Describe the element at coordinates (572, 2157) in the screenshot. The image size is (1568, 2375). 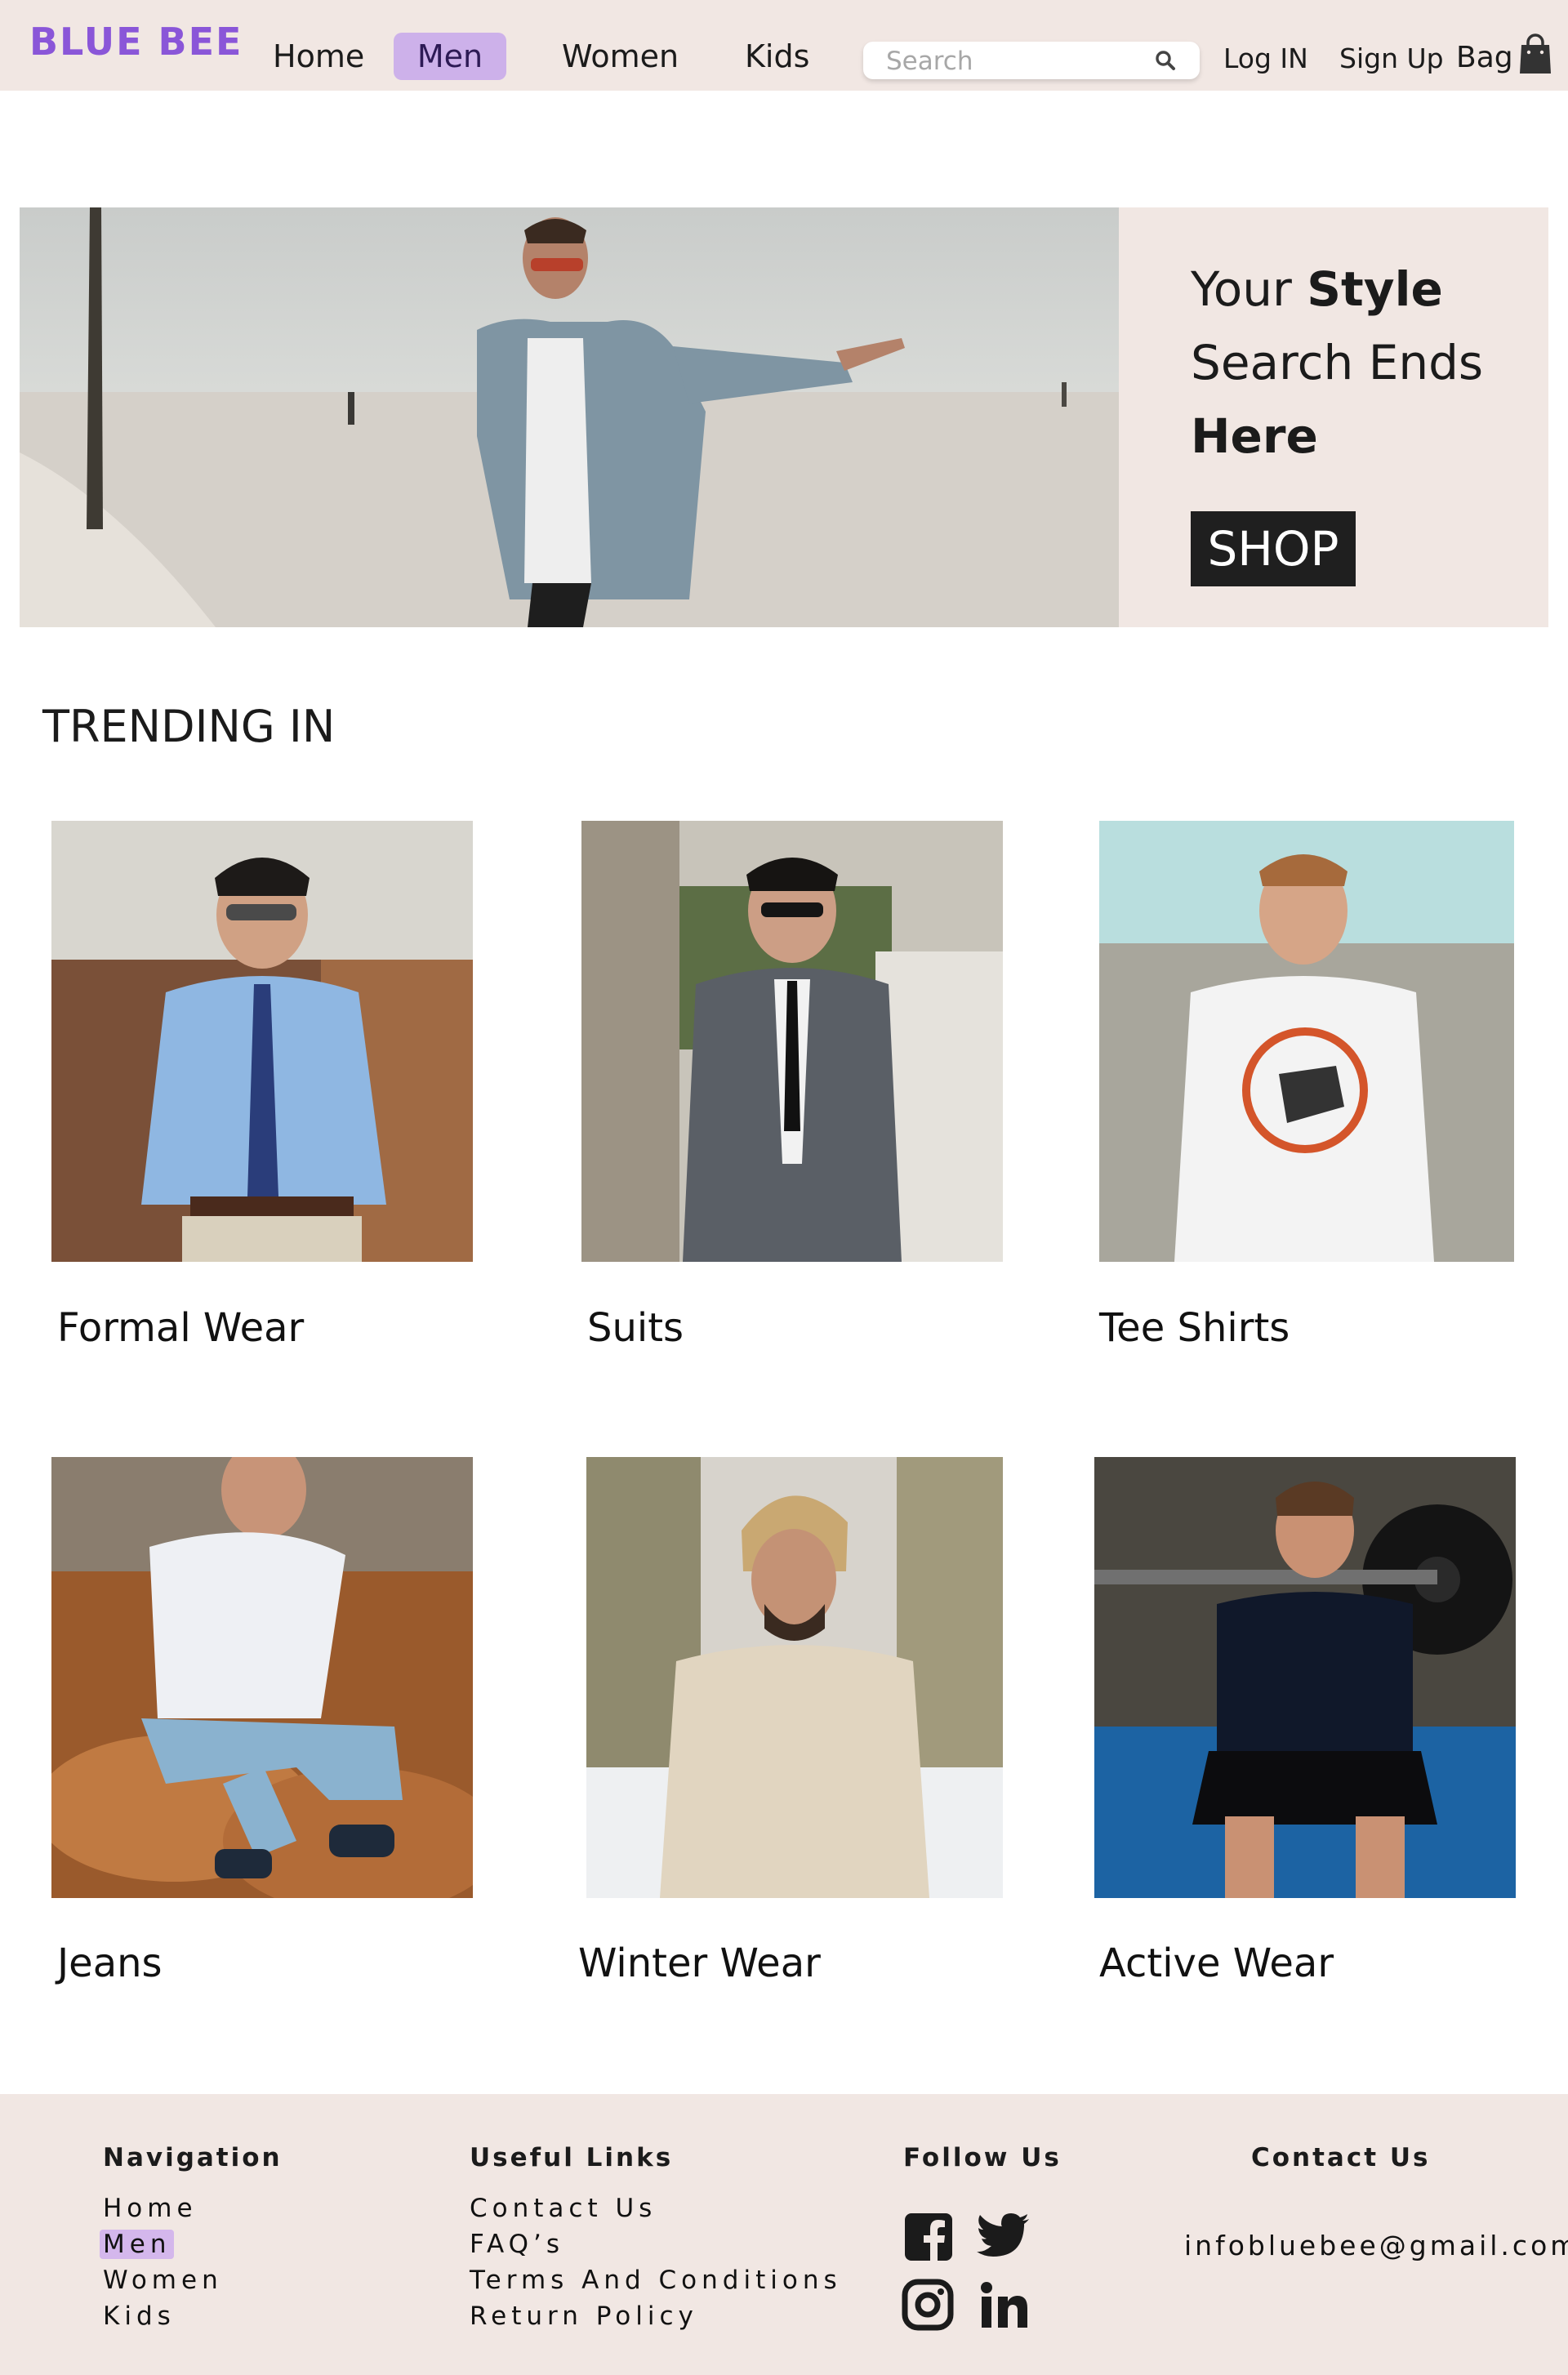
I see `footer-useful-links-heading: Useful Links` at that location.